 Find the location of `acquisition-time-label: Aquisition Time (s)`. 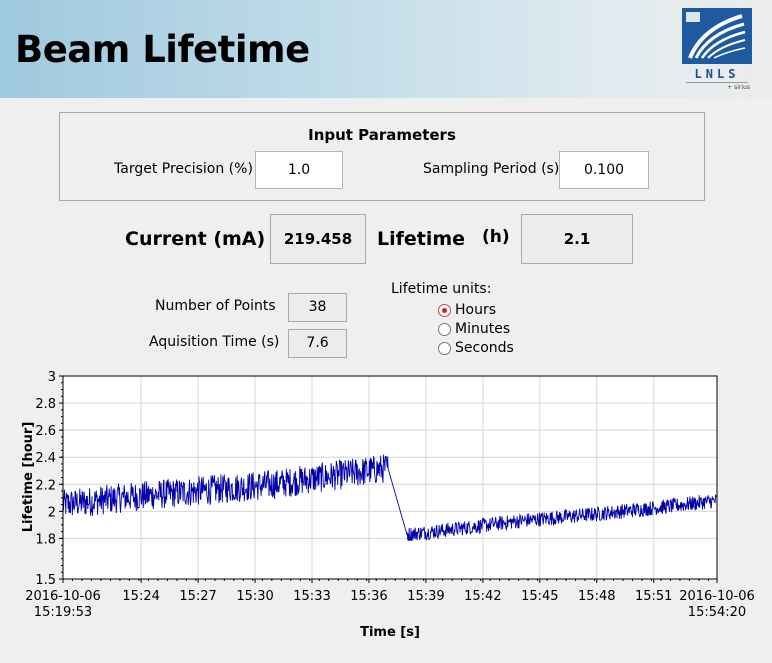

acquisition-time-label: Aquisition Time (s) is located at coordinates (214, 342).